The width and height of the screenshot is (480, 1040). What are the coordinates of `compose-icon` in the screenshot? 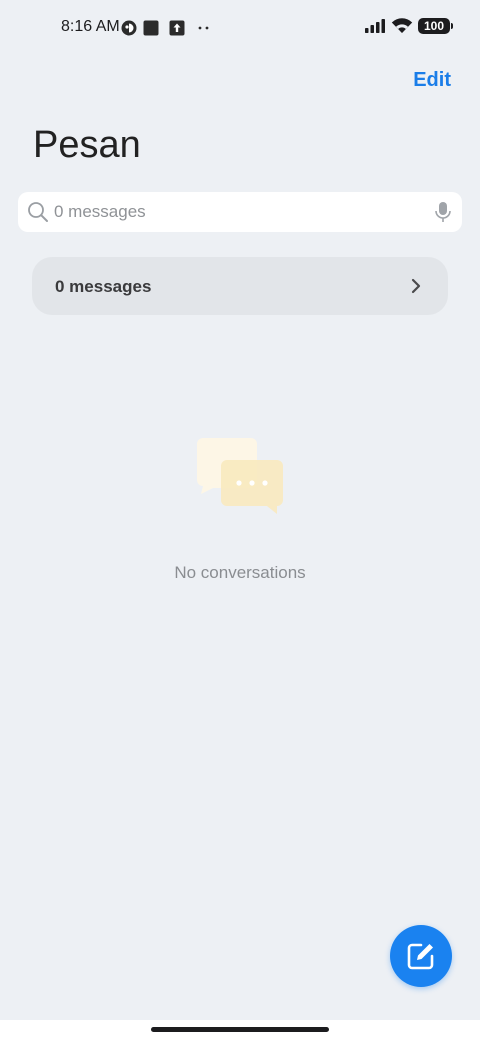 It's located at (420, 956).